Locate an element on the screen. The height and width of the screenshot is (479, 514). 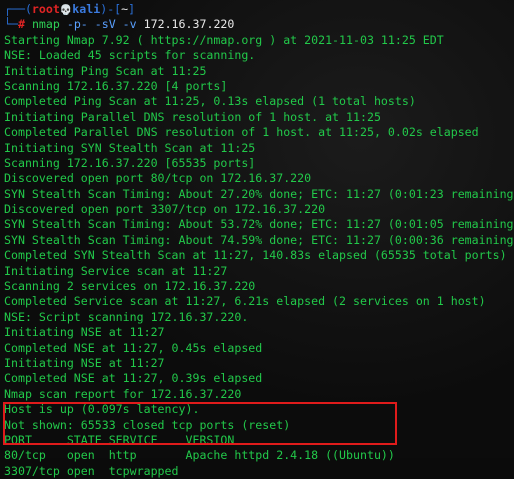
output-line: Completed NSE at 11:27, 0.39s elapsed is located at coordinates (133, 378).